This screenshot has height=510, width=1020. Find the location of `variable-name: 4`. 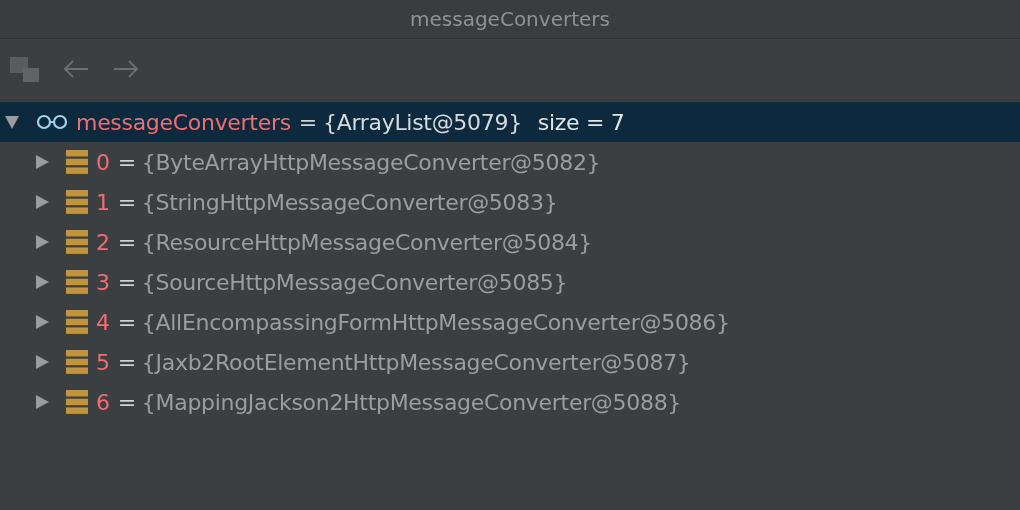

variable-name: 4 is located at coordinates (103, 322).